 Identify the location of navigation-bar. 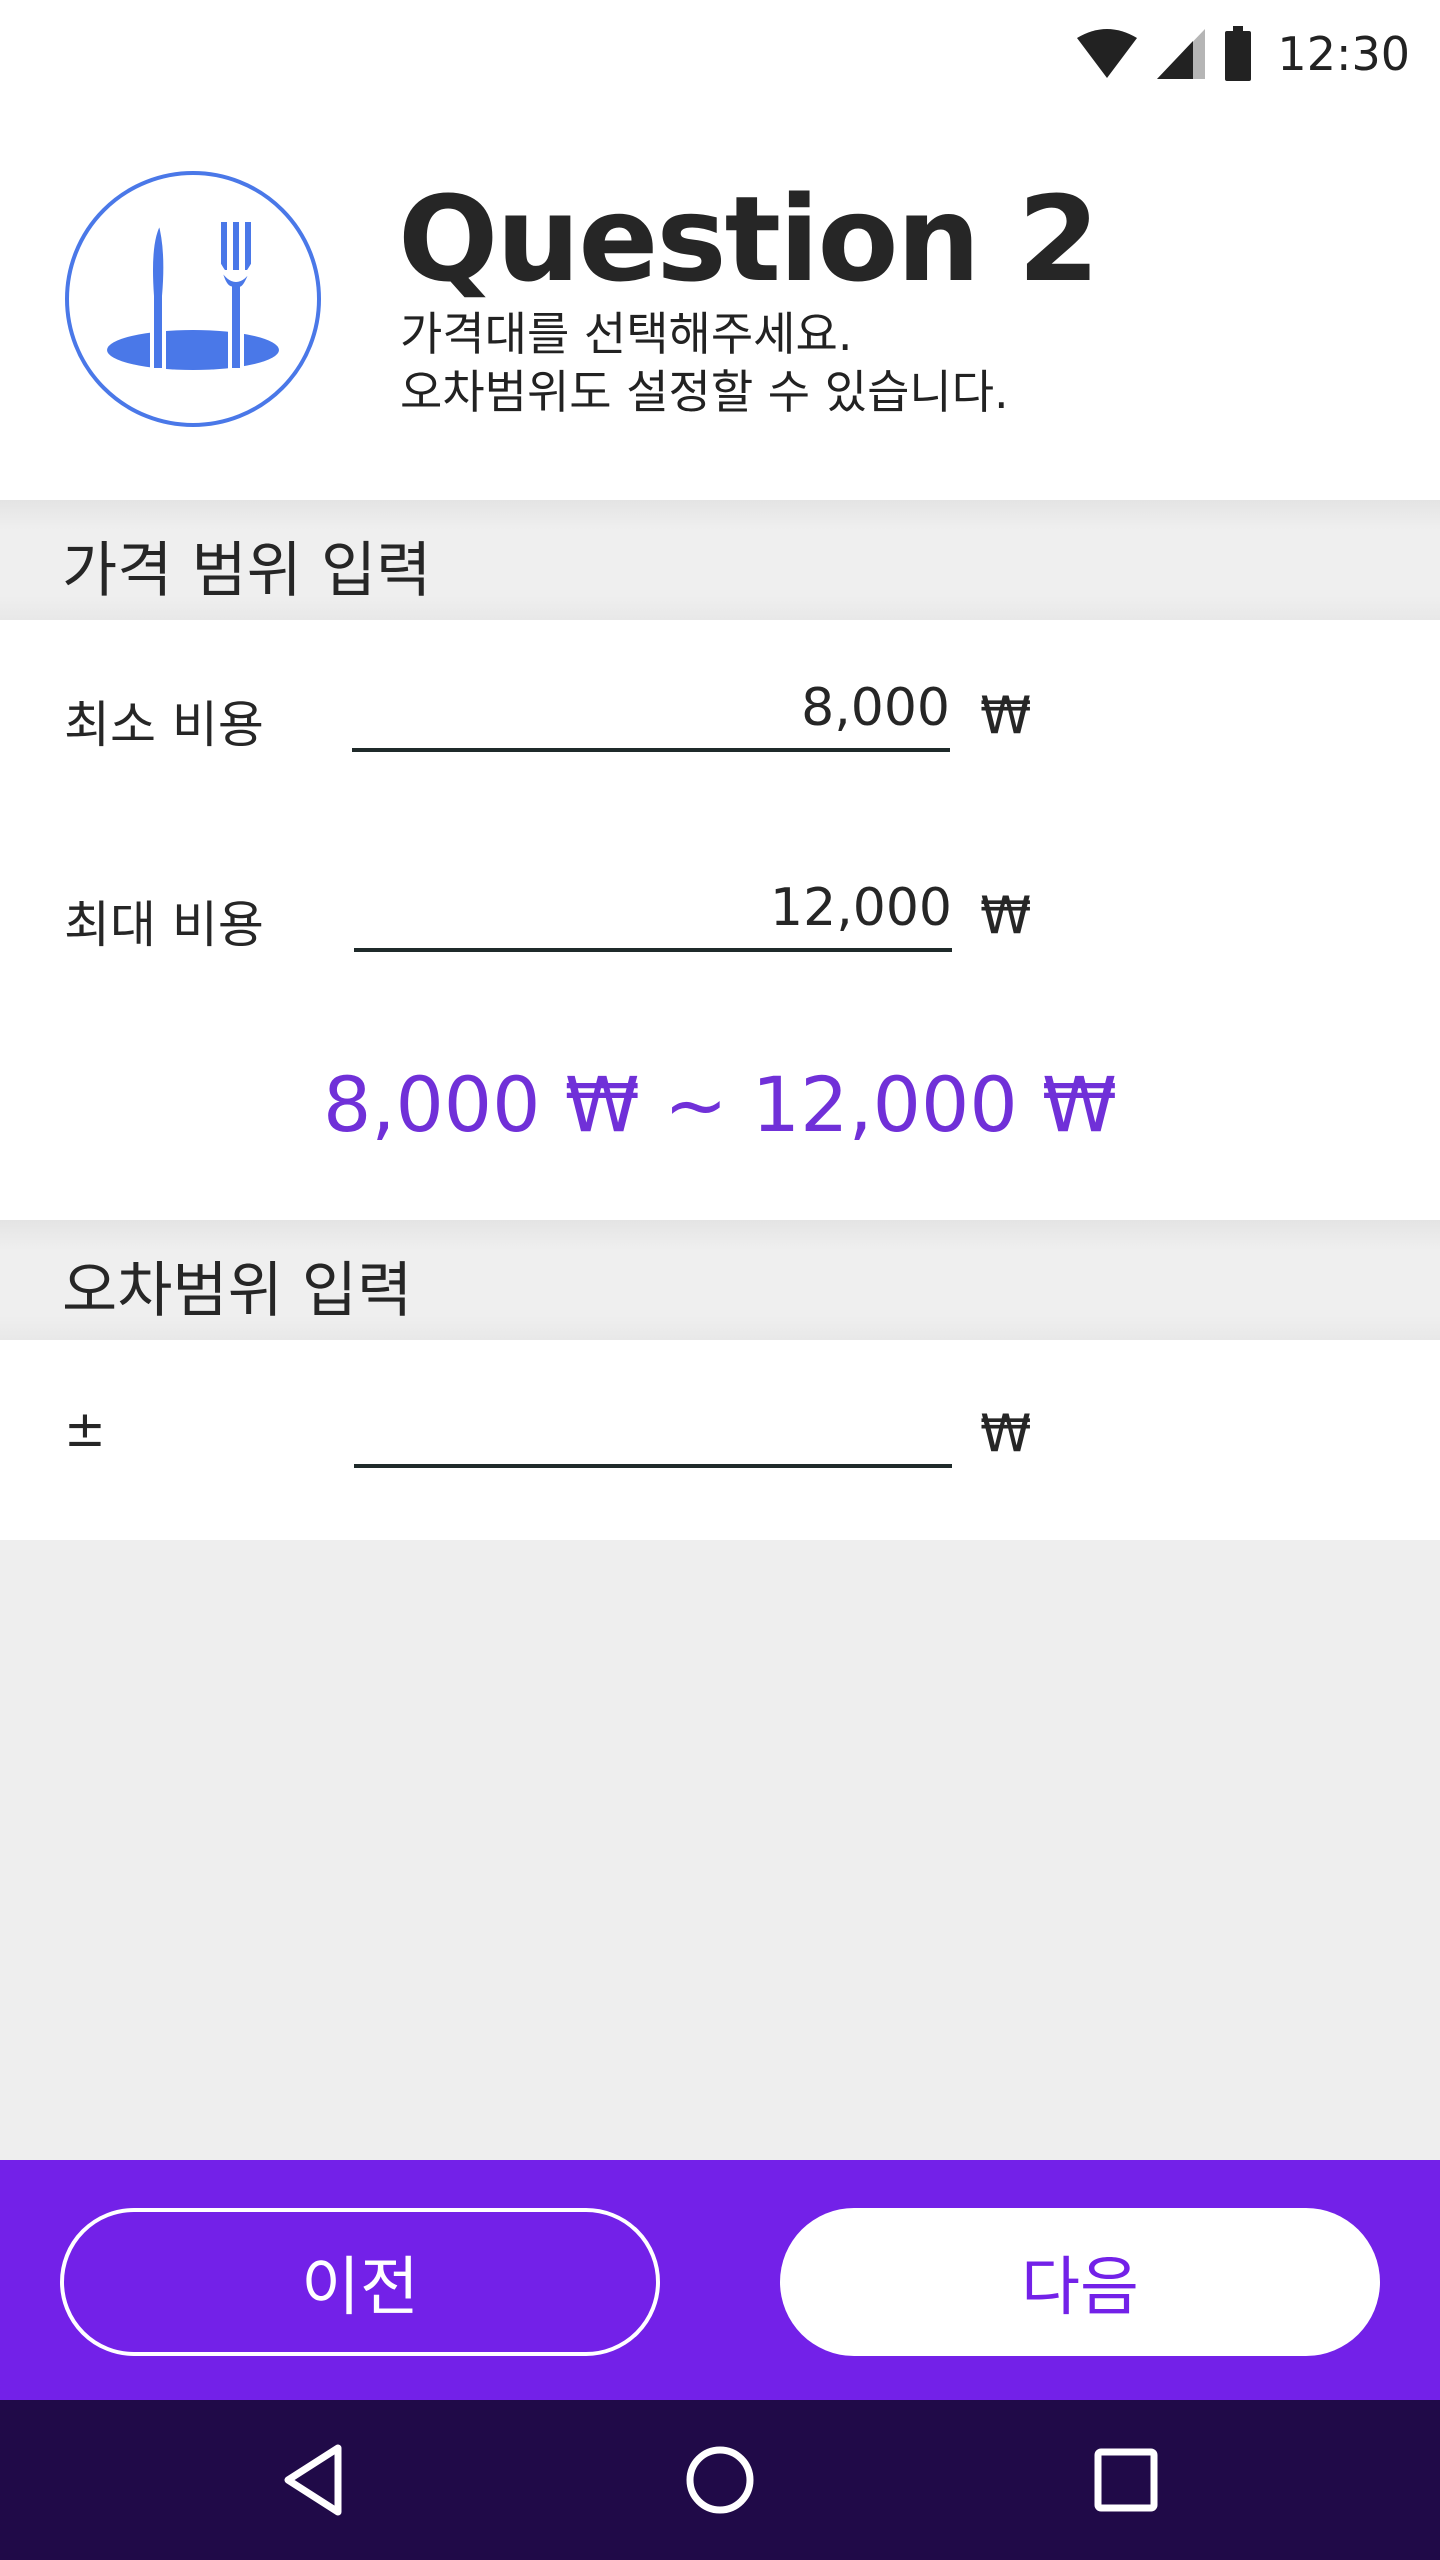
(720, 2480).